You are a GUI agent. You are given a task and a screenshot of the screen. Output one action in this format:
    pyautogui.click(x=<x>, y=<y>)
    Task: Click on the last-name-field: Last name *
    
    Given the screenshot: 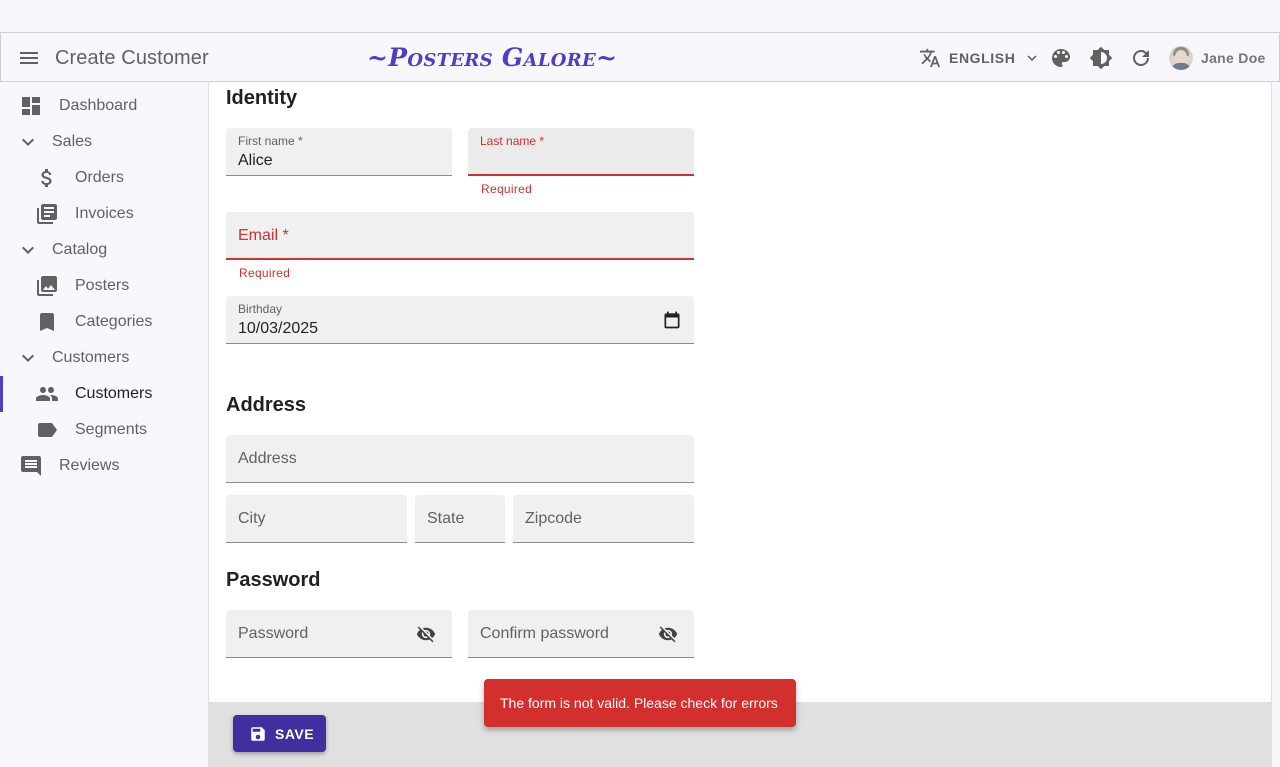 What is the action you would take?
    pyautogui.click(x=581, y=152)
    